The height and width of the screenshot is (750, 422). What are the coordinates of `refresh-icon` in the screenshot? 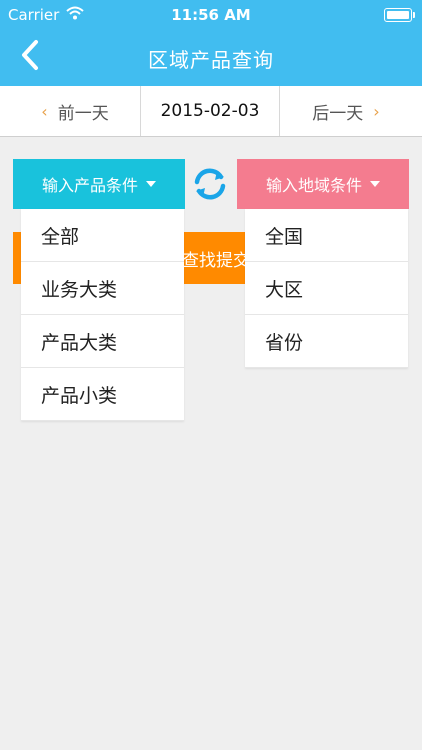 It's located at (210, 184).